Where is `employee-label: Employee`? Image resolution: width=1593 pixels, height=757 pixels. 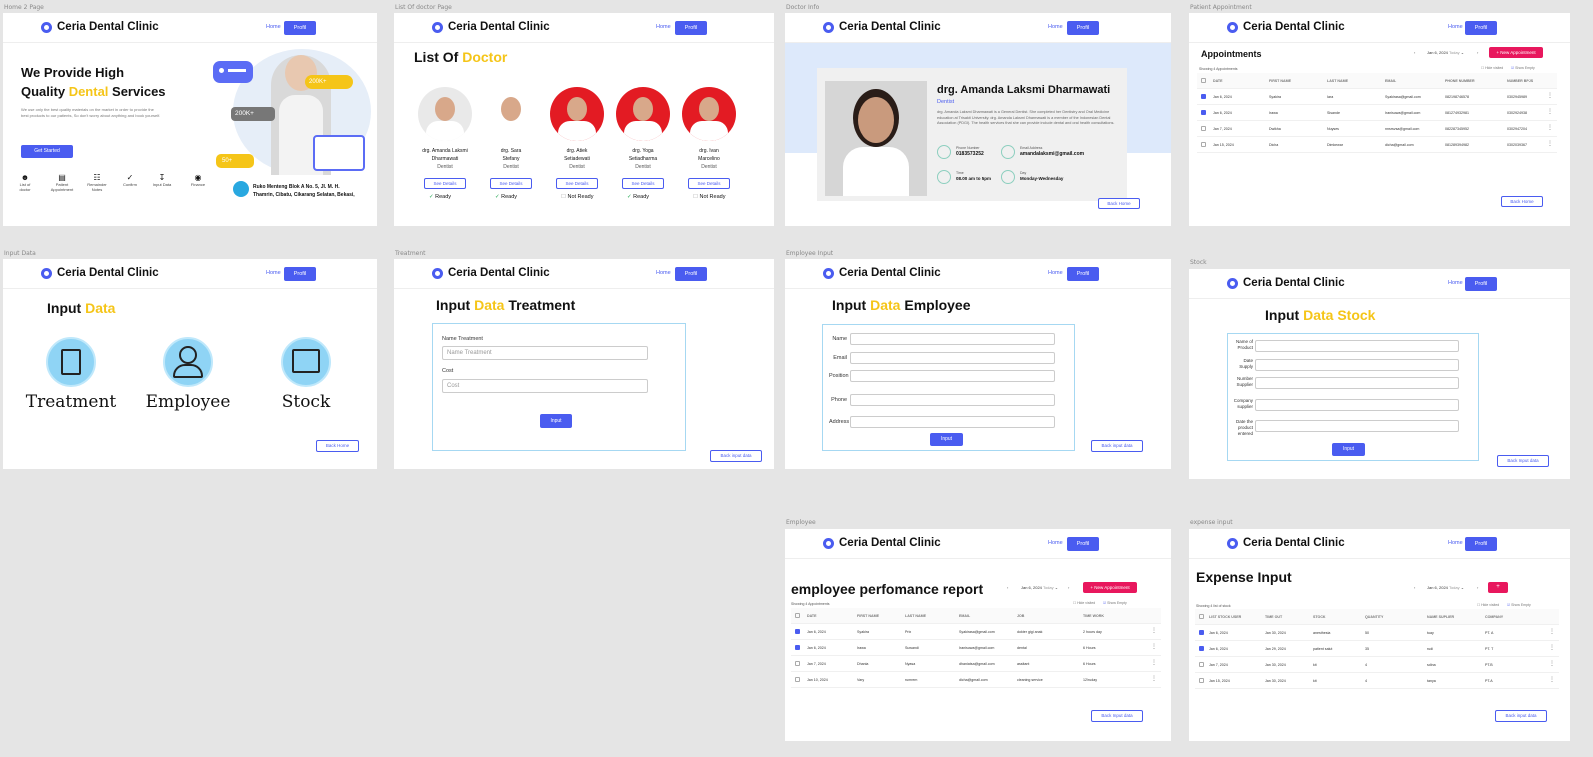
employee-label: Employee is located at coordinates (188, 402).